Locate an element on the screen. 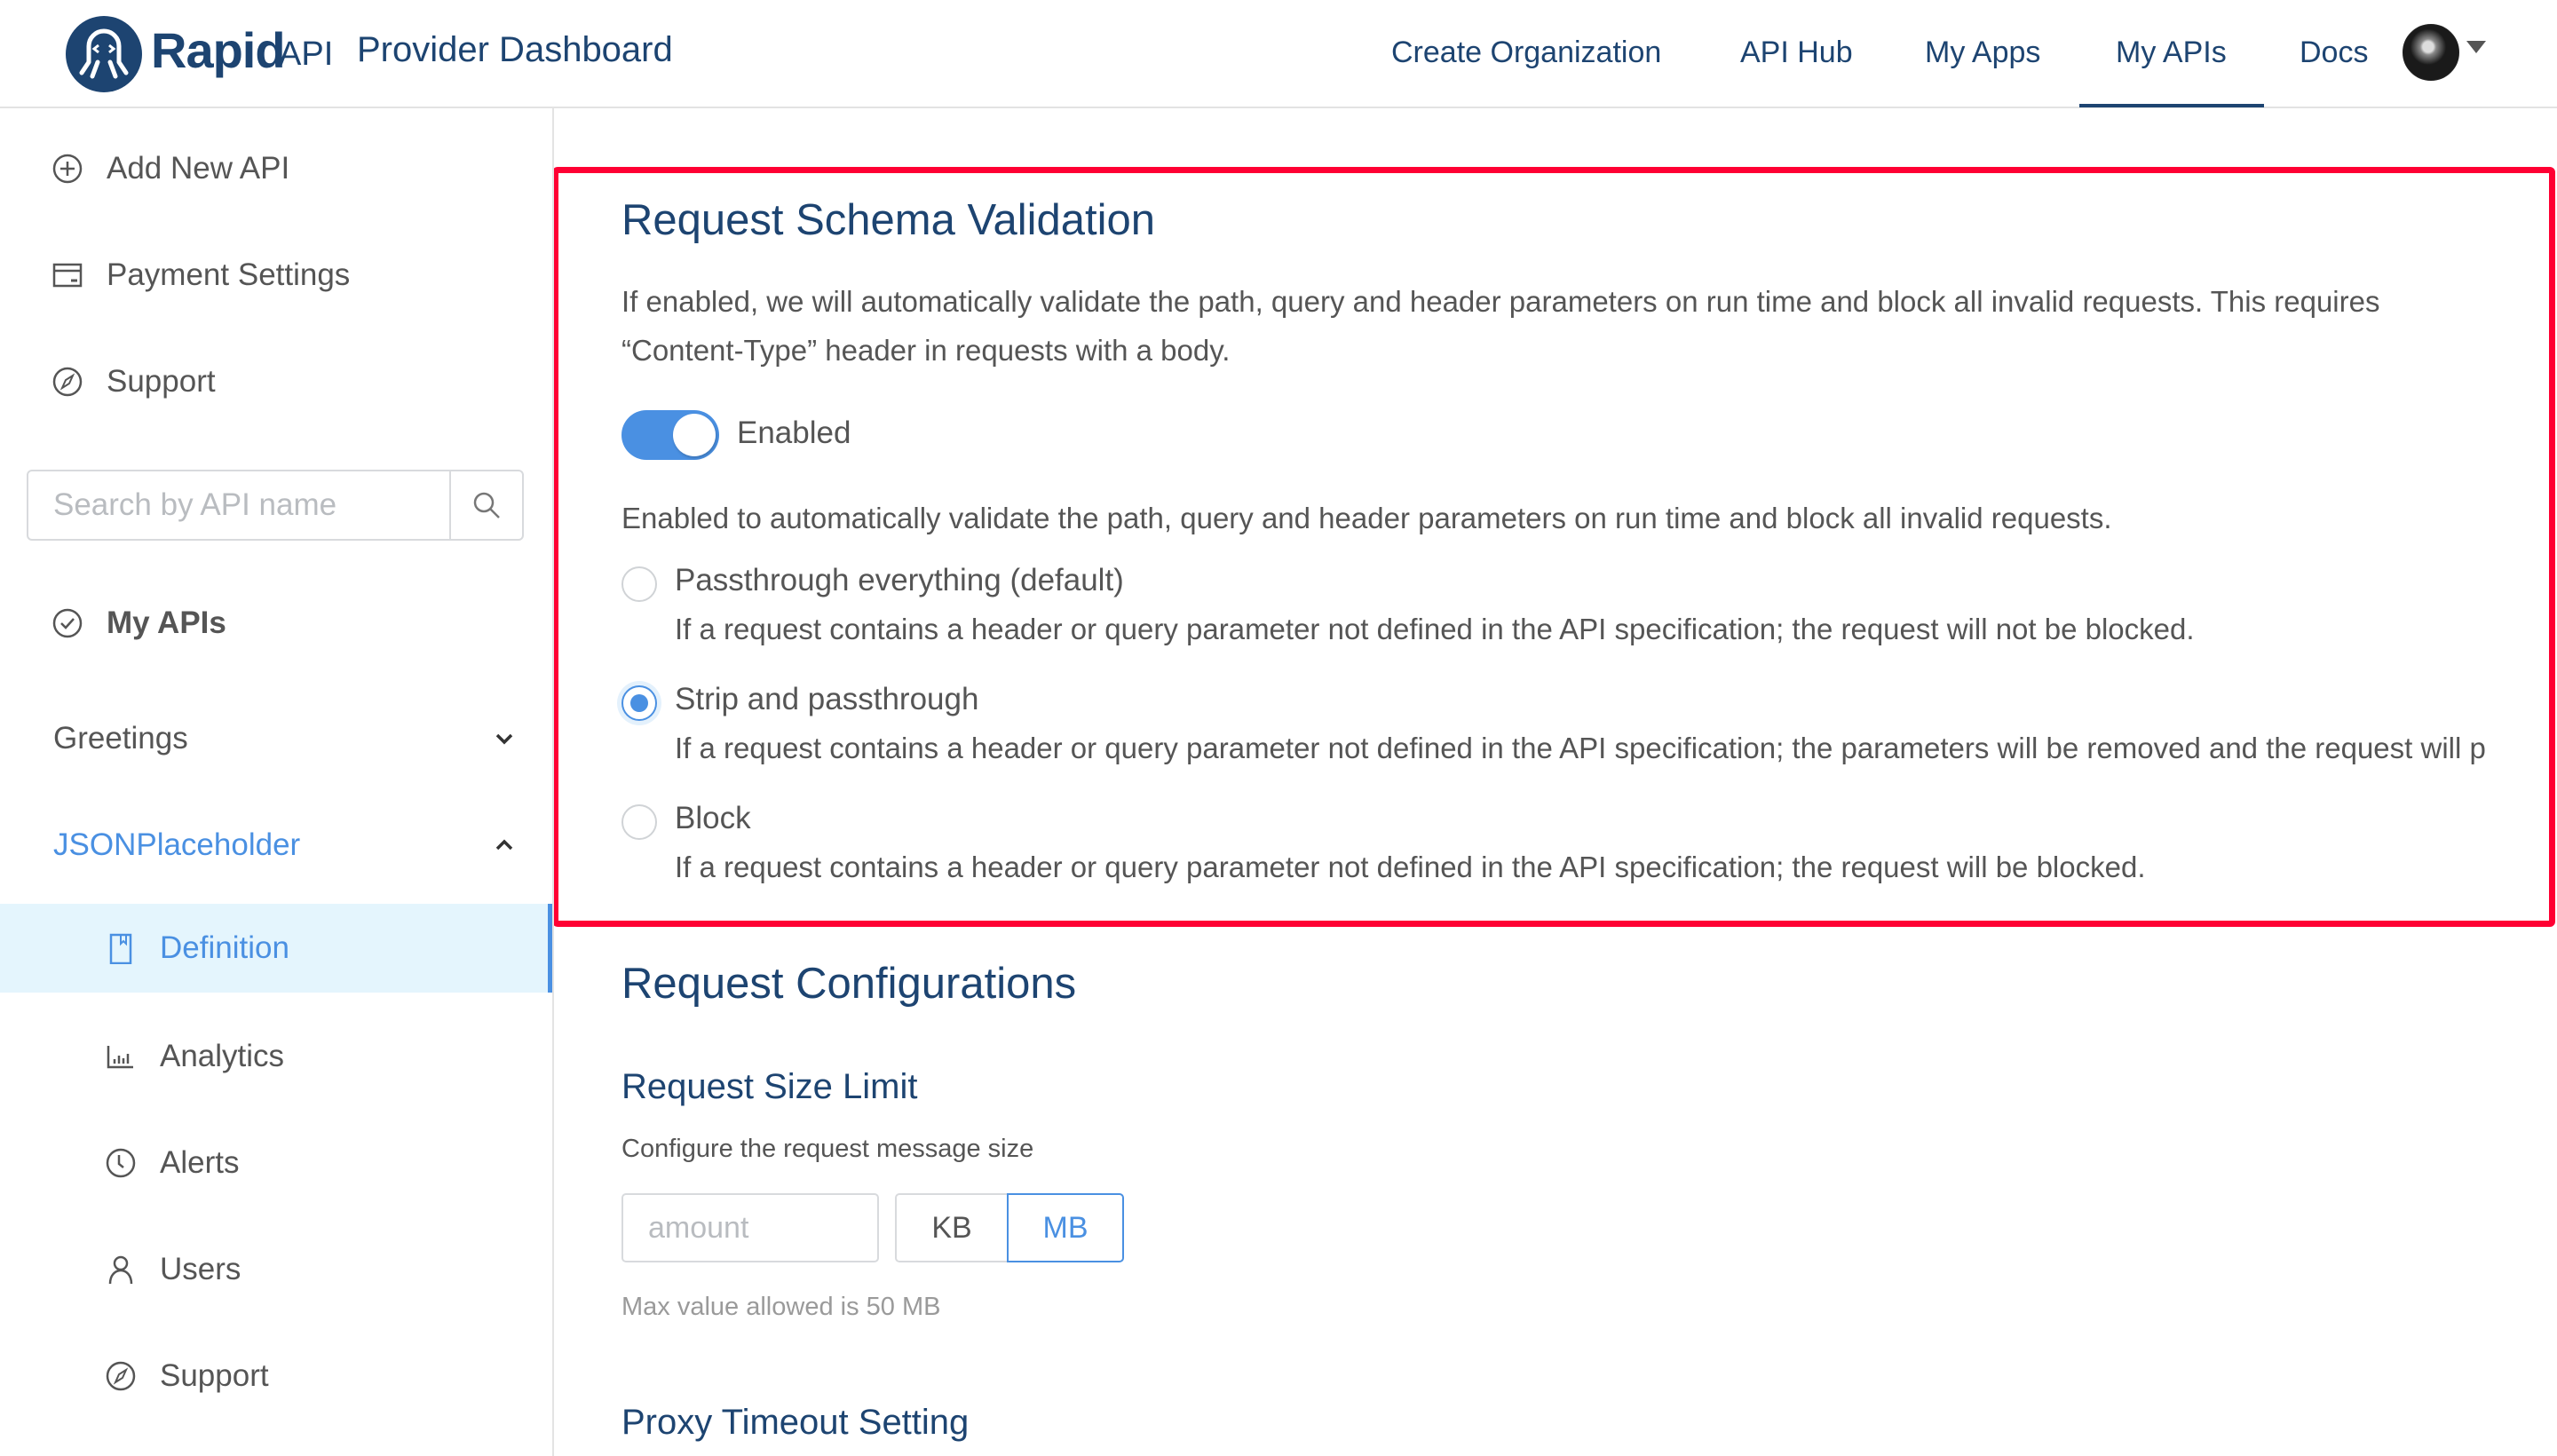  credit-card-icon is located at coordinates (67, 275).